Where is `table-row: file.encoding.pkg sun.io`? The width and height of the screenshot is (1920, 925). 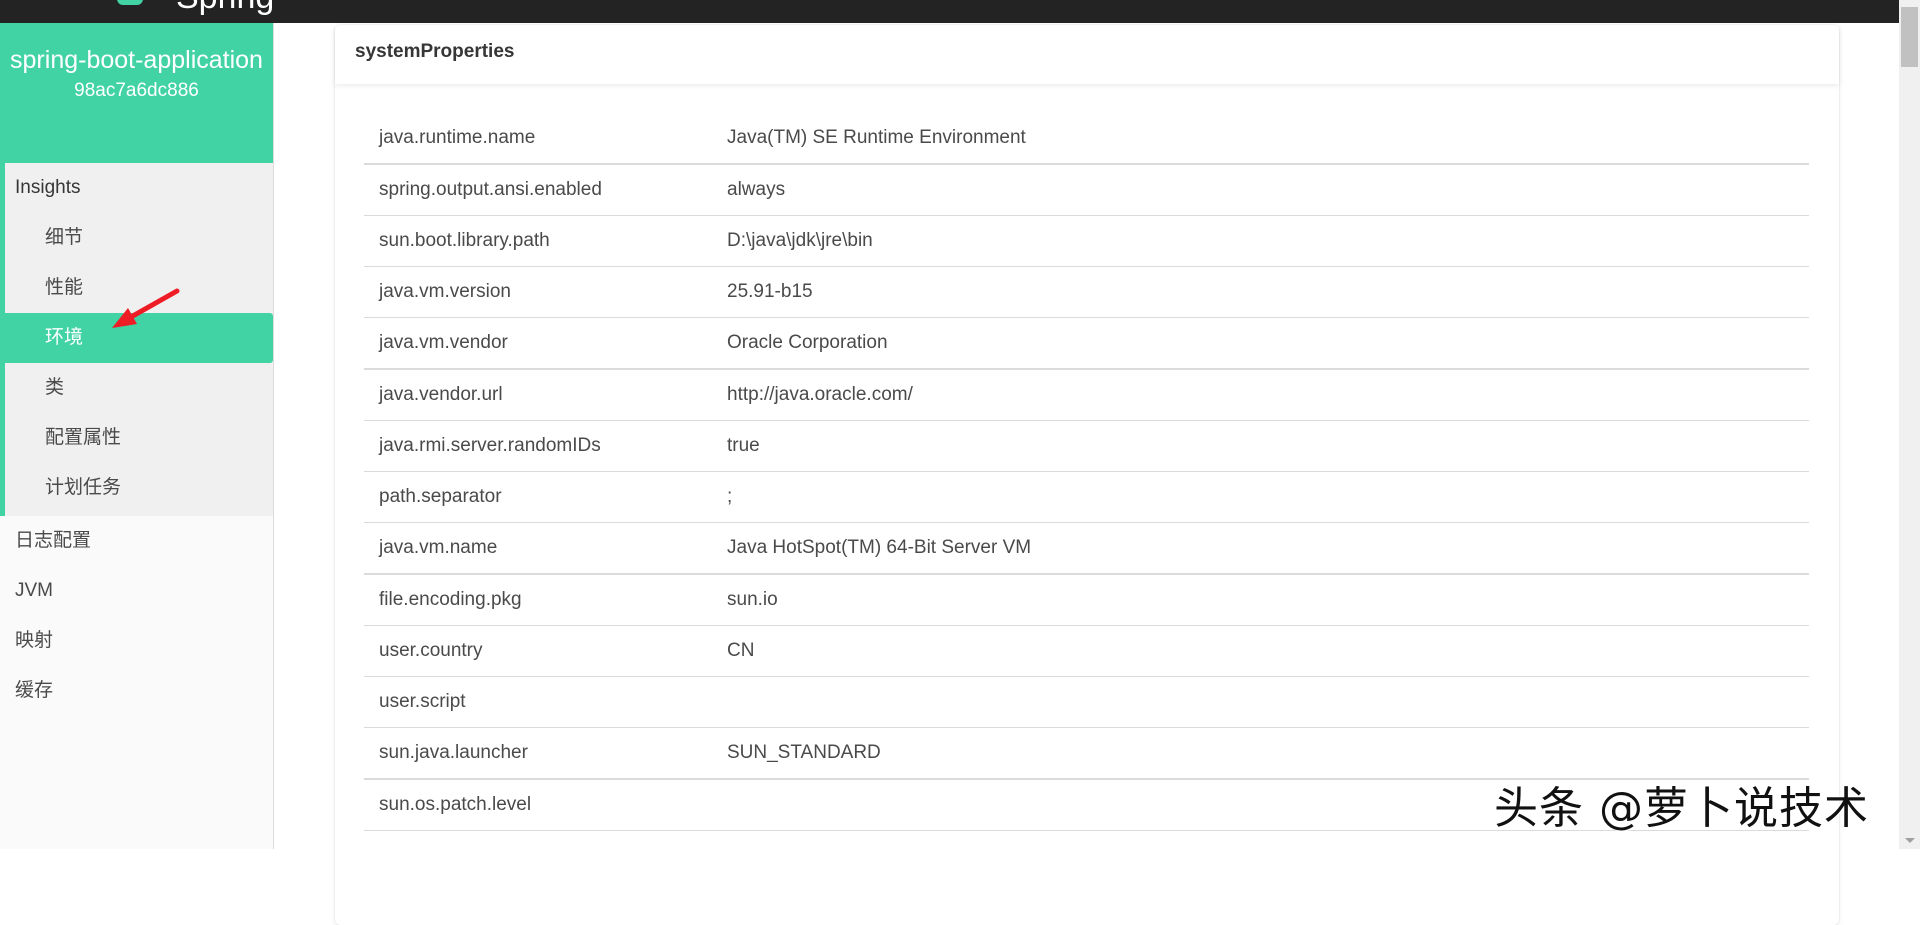 table-row: file.encoding.pkg sun.io is located at coordinates (1086, 600).